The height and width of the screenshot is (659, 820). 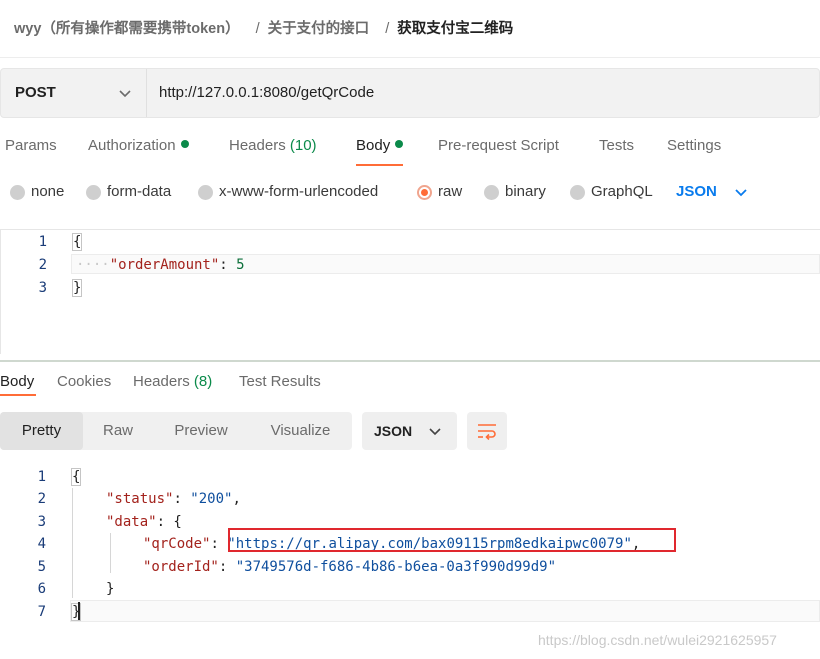 I want to click on breadcrumb-collection: wyy（所有操作都需要携带token）, so click(x=127, y=29).